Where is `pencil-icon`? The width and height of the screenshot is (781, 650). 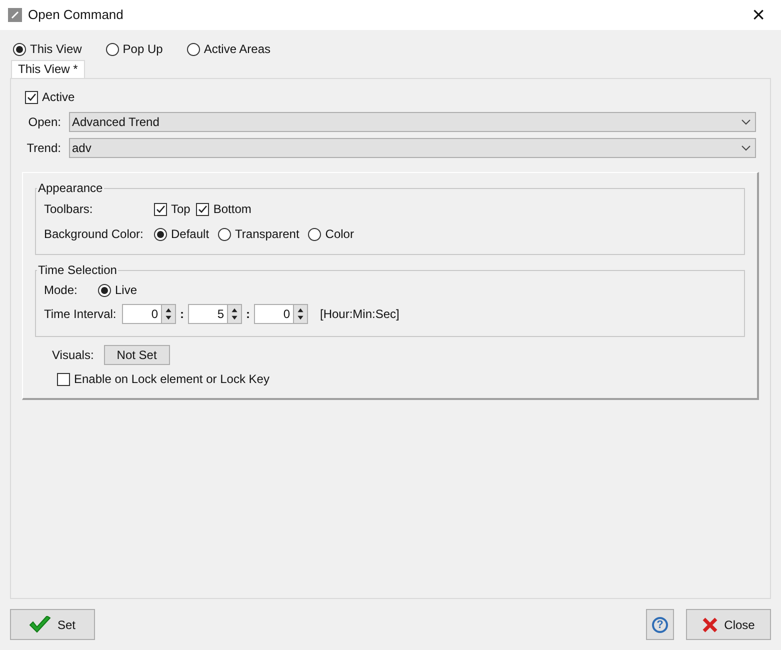
pencil-icon is located at coordinates (15, 15).